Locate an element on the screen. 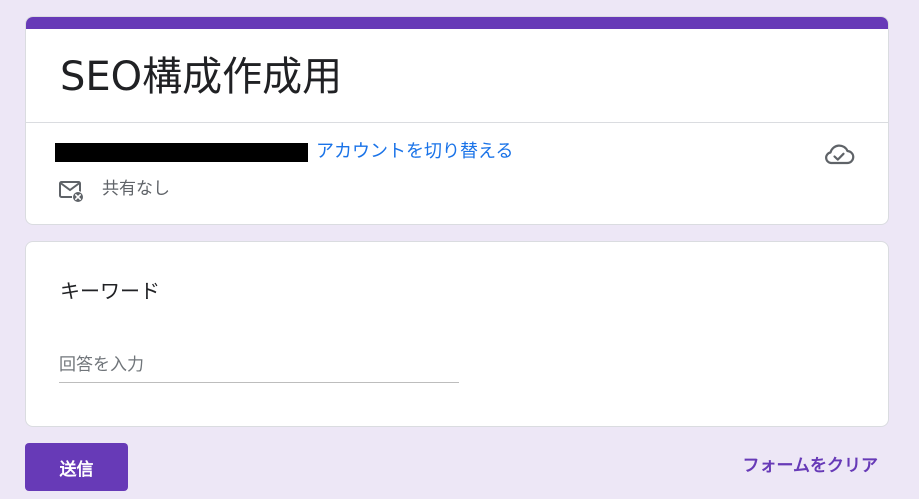 The image size is (919, 499). submit-button: 送信 is located at coordinates (76, 467).